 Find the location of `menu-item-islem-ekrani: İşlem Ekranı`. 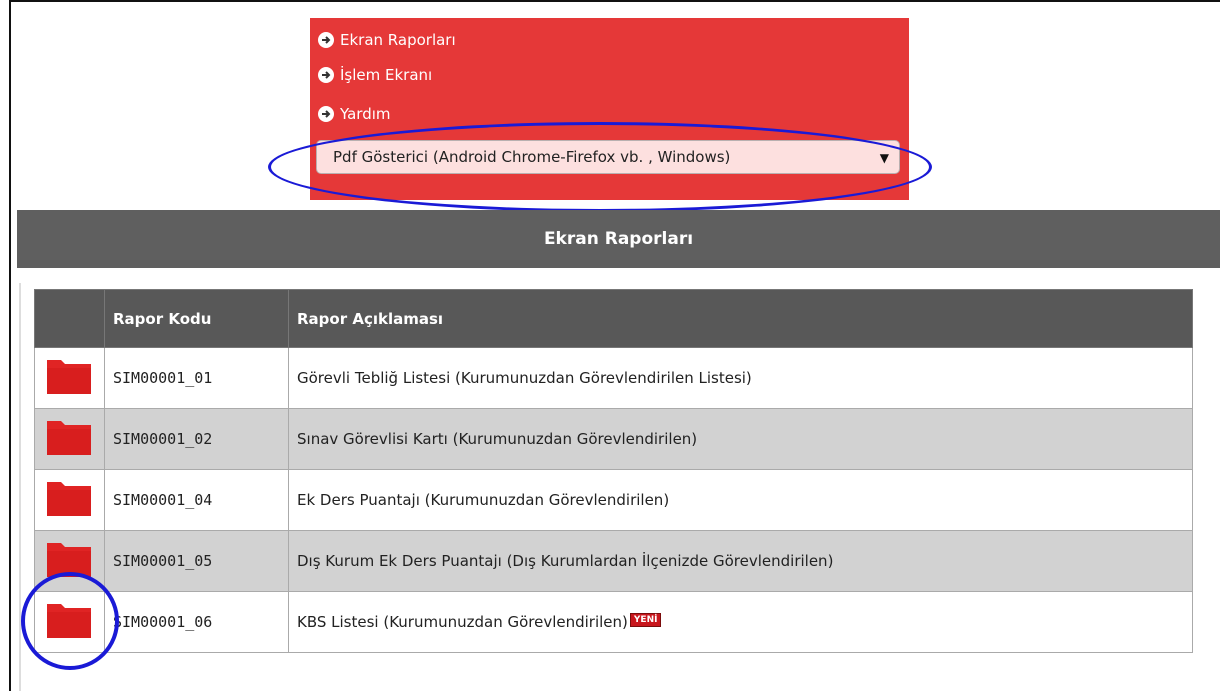

menu-item-islem-ekrani: İşlem Ekranı is located at coordinates (375, 75).